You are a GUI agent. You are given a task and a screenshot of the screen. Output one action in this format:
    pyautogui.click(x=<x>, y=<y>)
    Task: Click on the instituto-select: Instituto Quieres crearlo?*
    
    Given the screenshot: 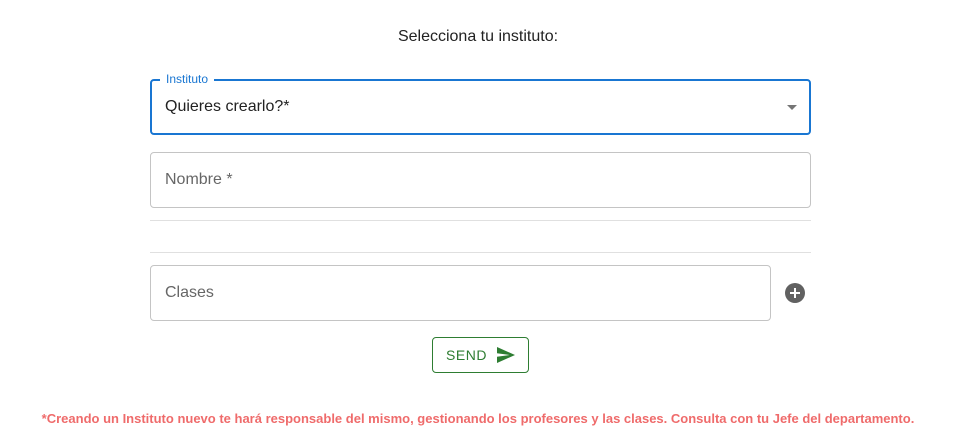 What is the action you would take?
    pyautogui.click(x=480, y=103)
    